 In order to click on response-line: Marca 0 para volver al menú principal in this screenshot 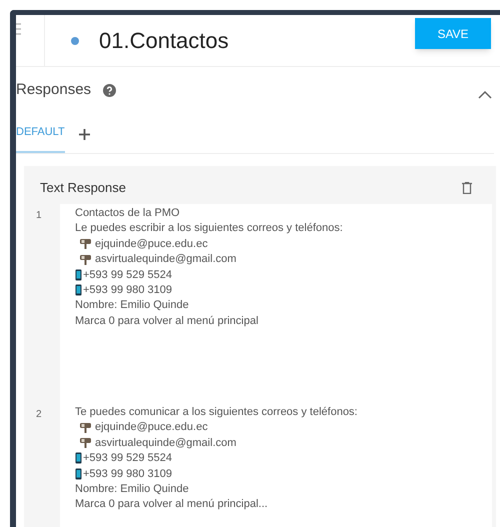, I will do `click(166, 321)`.